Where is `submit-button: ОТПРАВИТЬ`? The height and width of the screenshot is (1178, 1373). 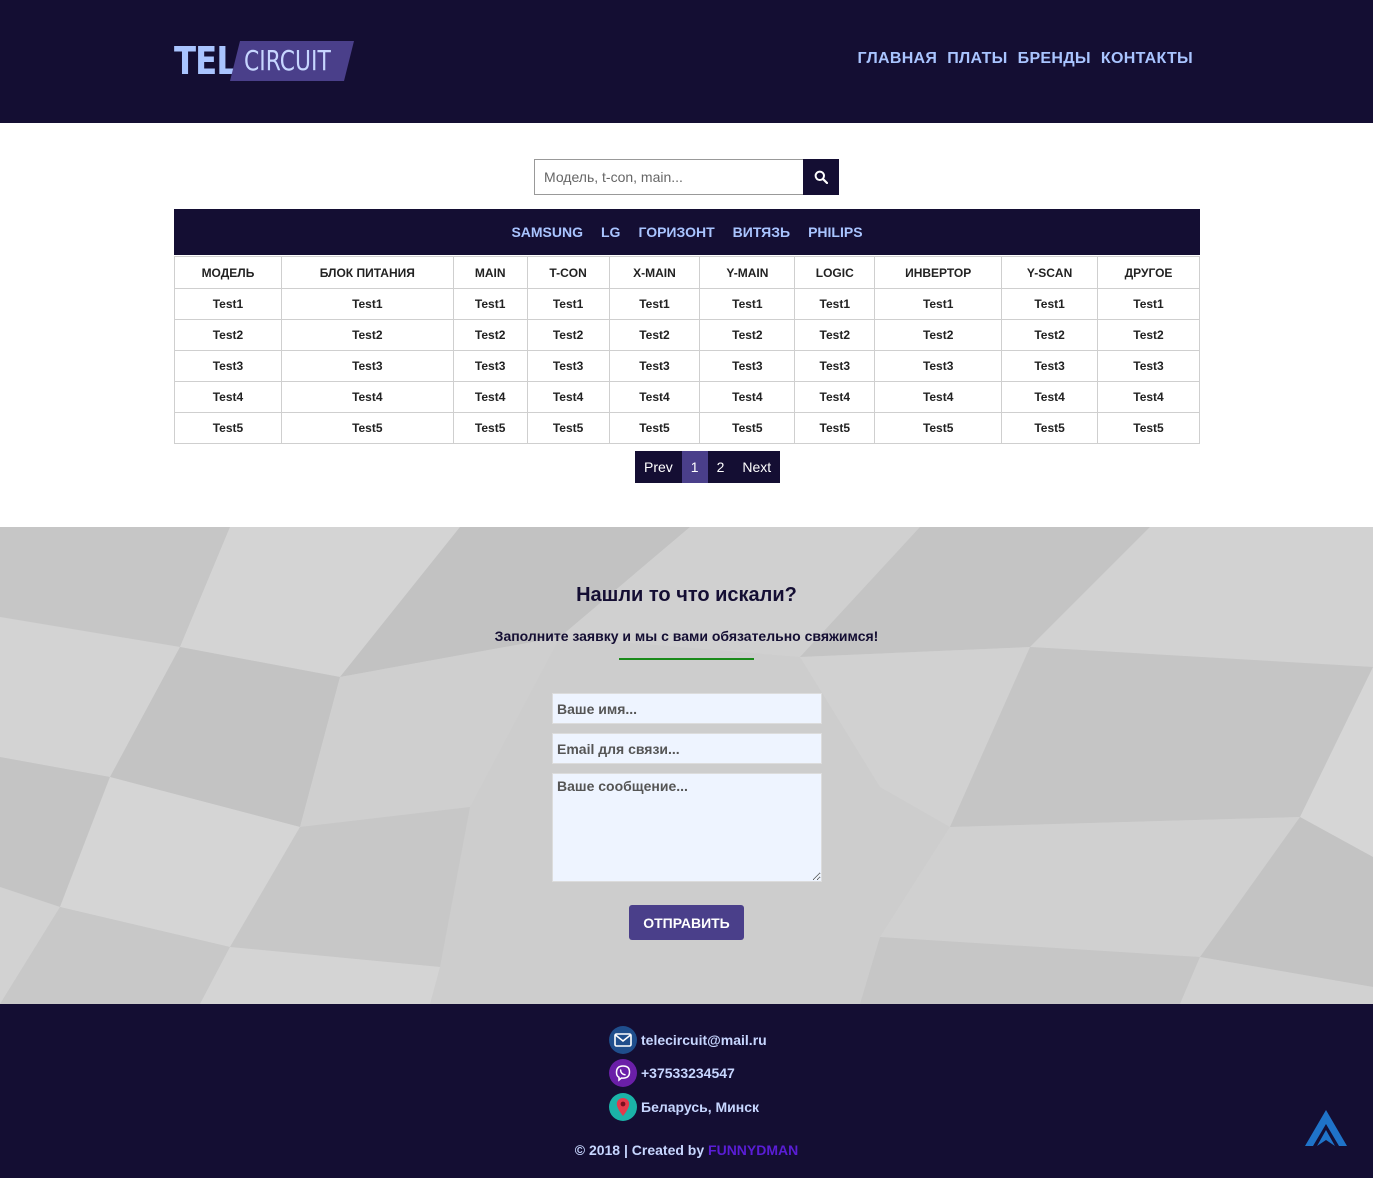 submit-button: ОТПРАВИТЬ is located at coordinates (686, 922).